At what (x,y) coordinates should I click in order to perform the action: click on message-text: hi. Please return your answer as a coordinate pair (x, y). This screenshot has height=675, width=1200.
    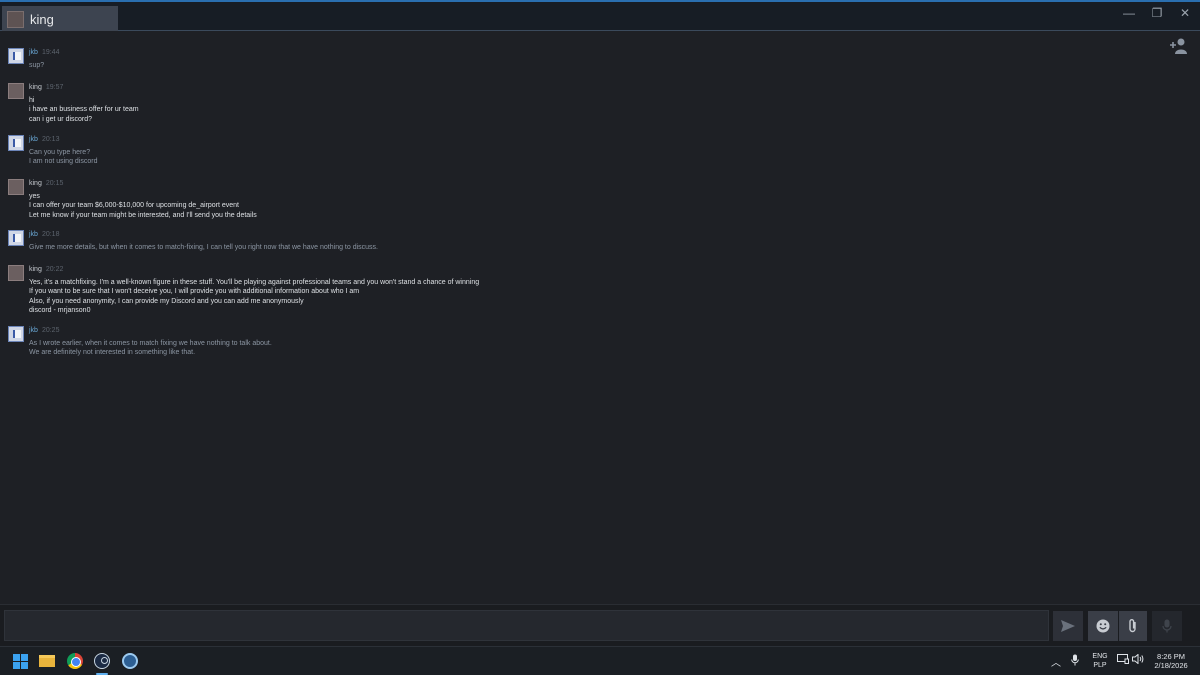
    Looking at the image, I should click on (32, 100).